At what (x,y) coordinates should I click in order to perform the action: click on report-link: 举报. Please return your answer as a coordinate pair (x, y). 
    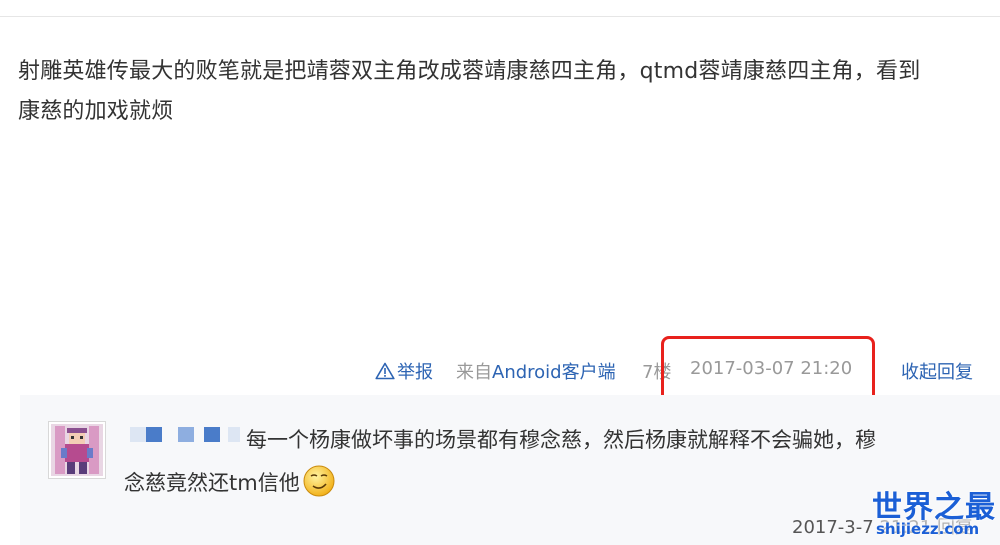
    Looking at the image, I should click on (404, 371).